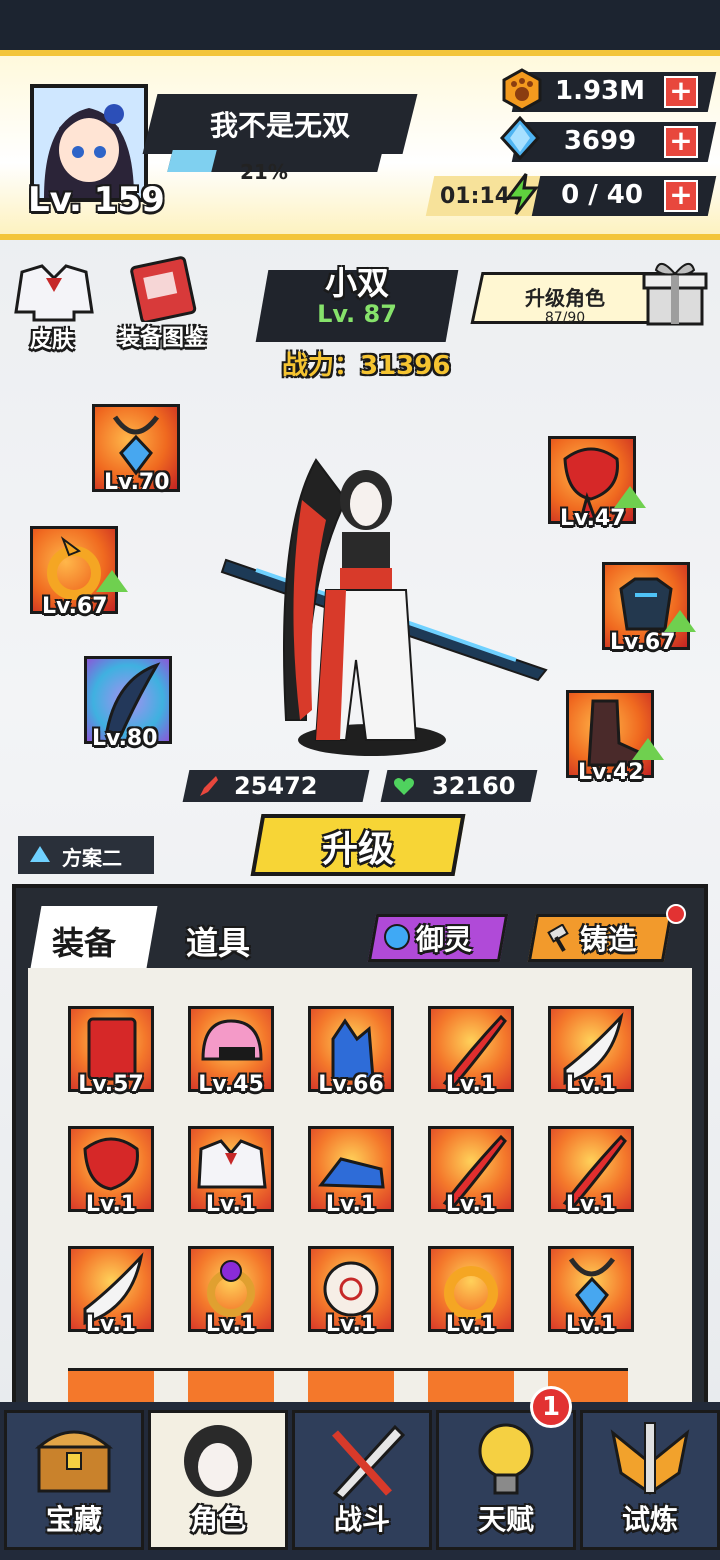  Describe the element at coordinates (264, 172) in the screenshot. I see `xp-percent: 21%` at that location.